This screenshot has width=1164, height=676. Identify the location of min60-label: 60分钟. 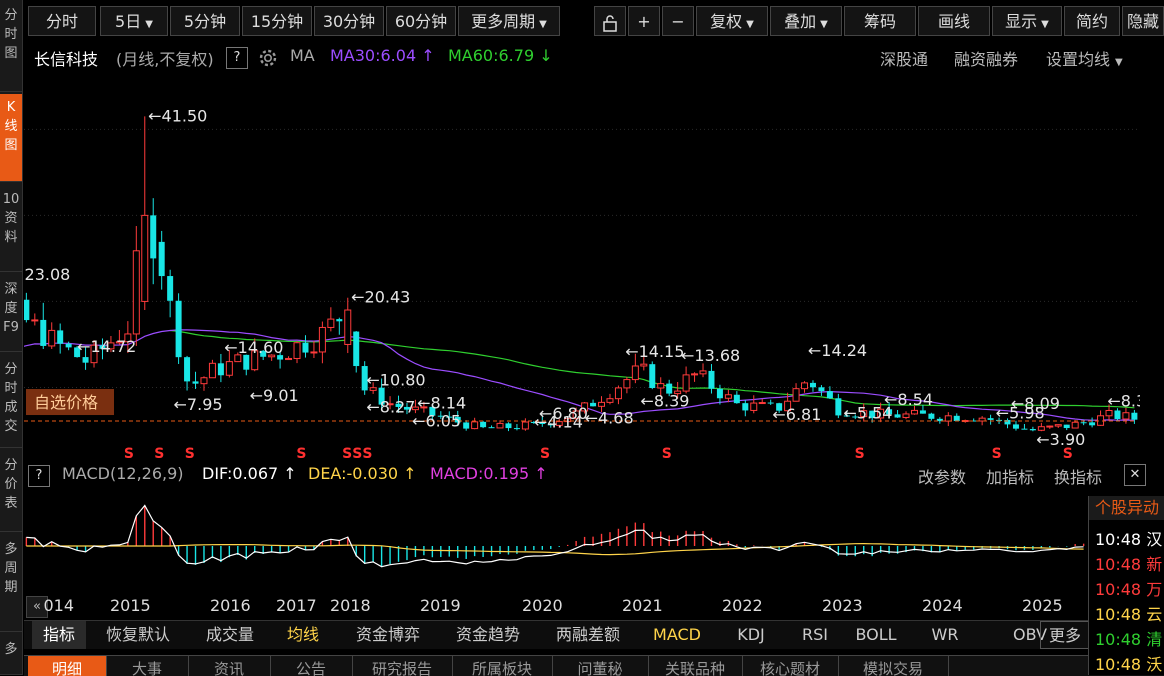
(421, 21).